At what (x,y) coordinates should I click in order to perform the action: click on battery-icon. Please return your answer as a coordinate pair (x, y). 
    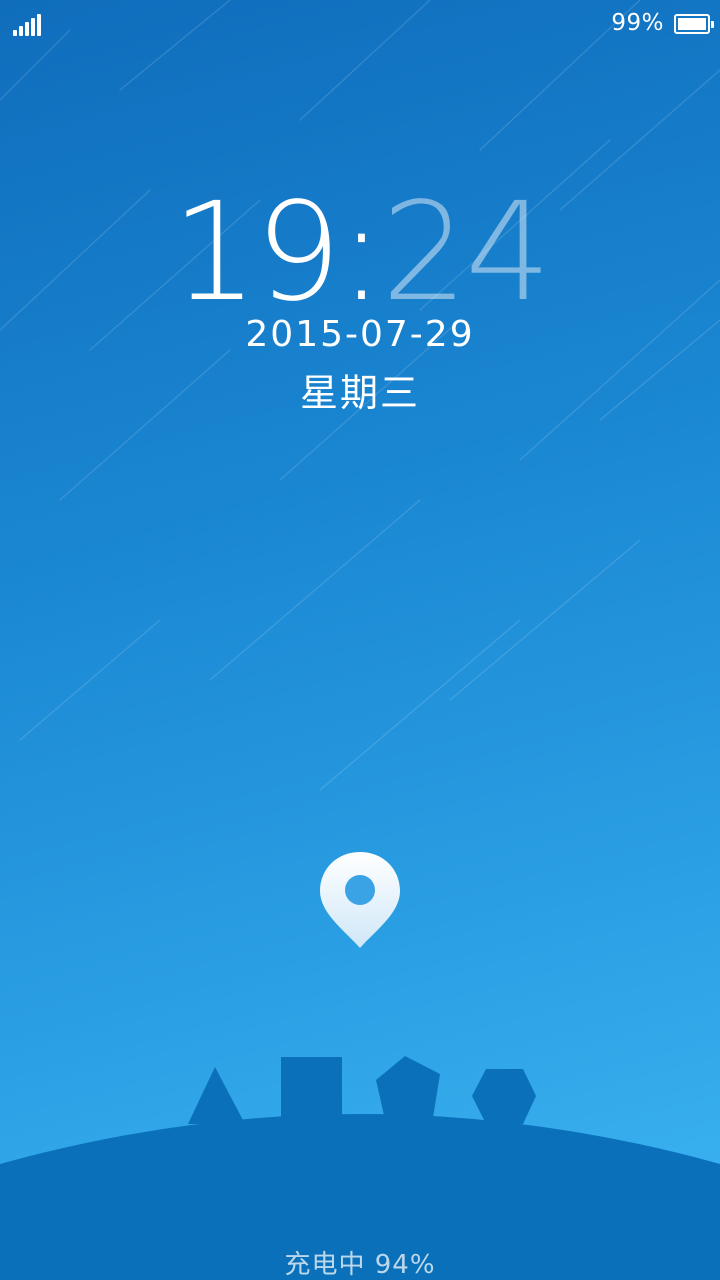
    Looking at the image, I should click on (694, 24).